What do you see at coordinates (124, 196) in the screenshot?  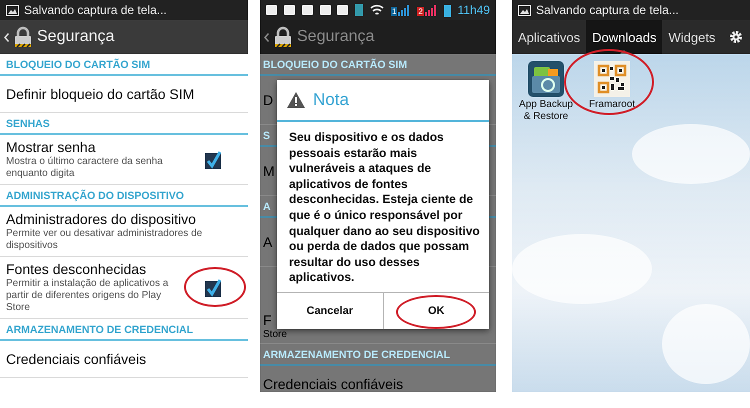 I see `section-header: ADMINISTRAÇÃO DO DISPOSITIVO` at bounding box center [124, 196].